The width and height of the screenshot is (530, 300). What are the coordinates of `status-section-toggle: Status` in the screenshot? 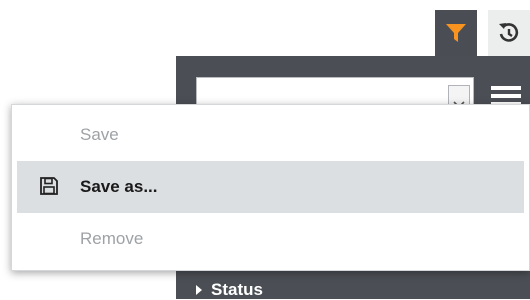 It's located at (229, 289).